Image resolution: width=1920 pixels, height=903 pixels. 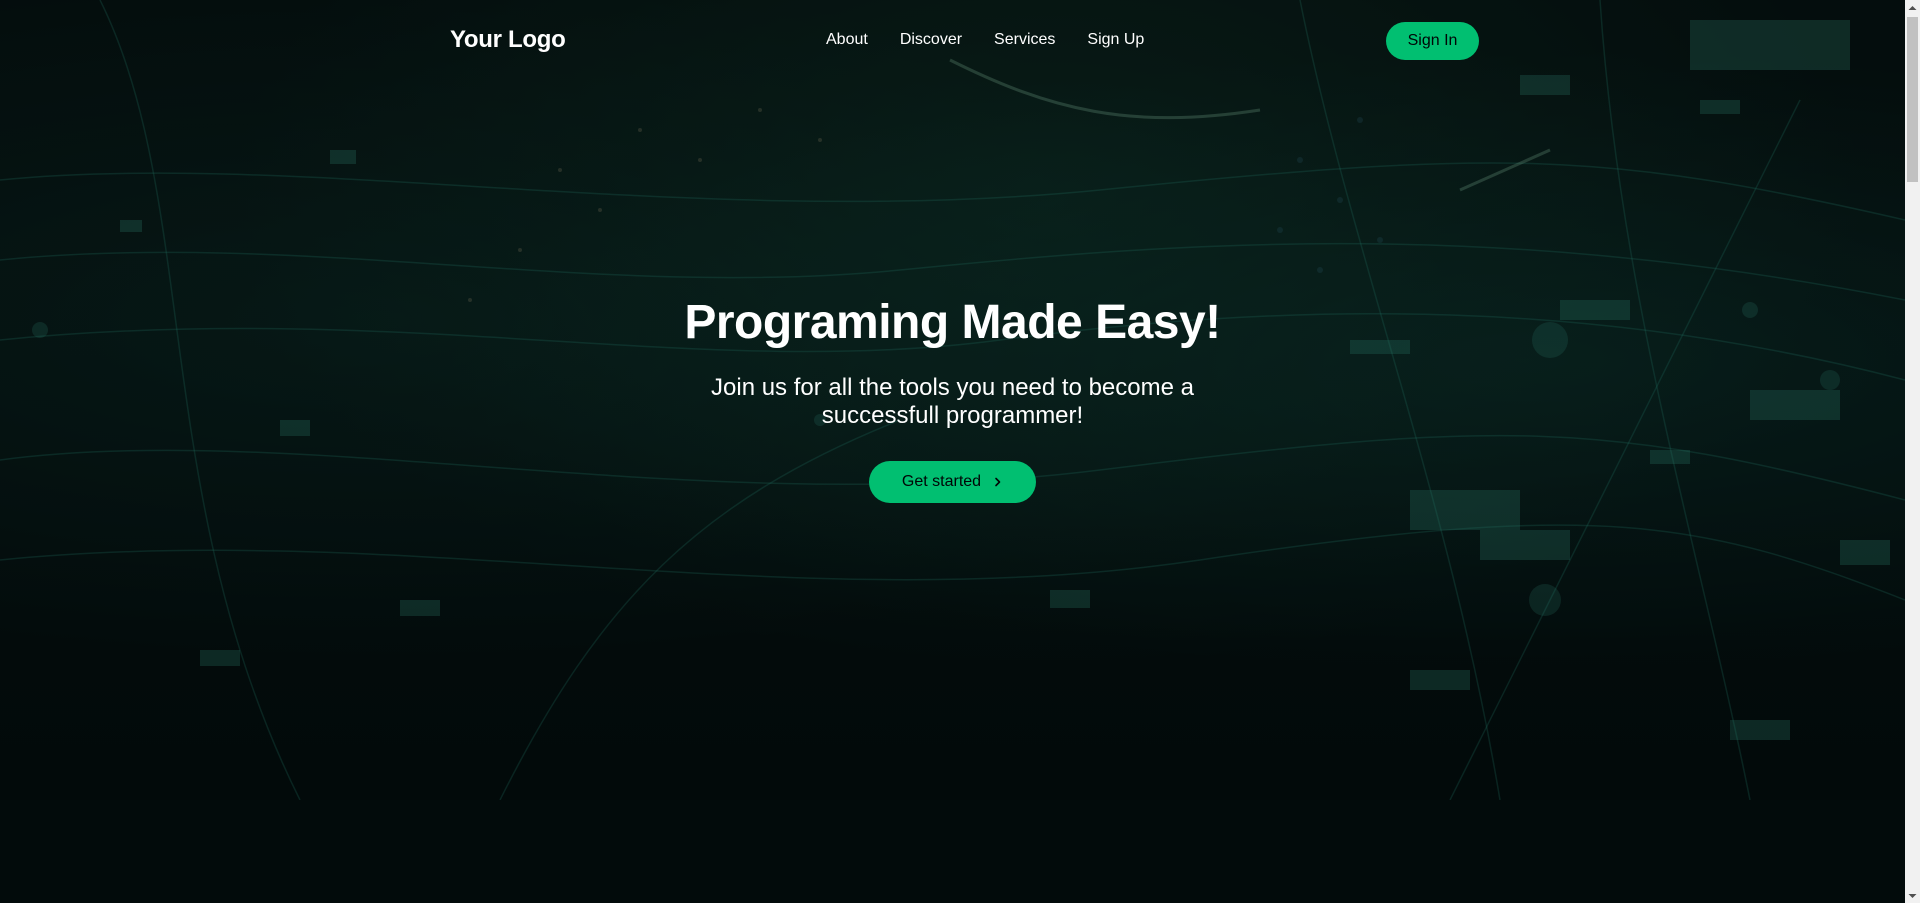 I want to click on hero-title: Programing Made Easy!, so click(x=952, y=322).